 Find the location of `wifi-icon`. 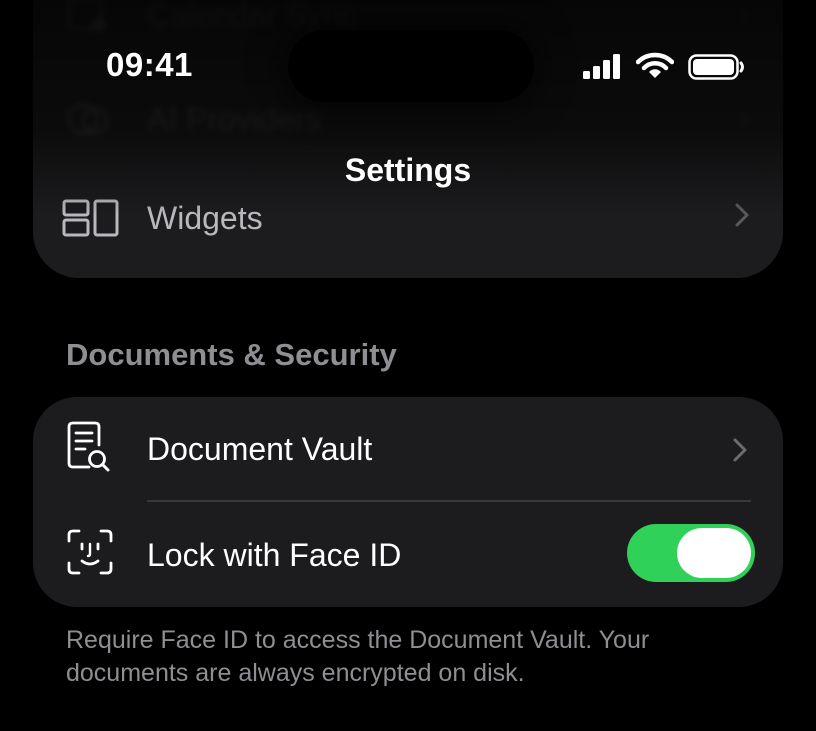

wifi-icon is located at coordinates (655, 68).